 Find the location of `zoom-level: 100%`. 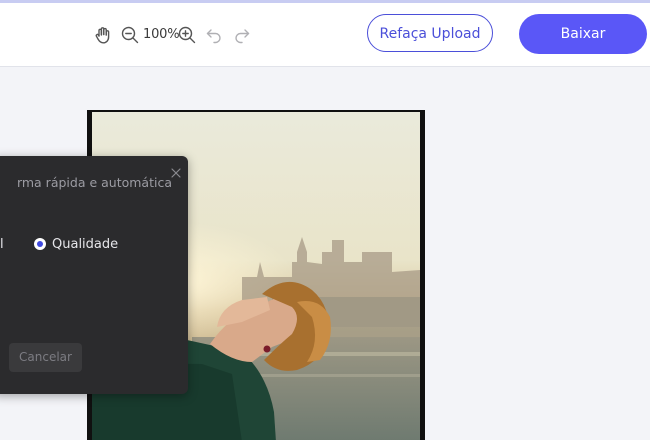

zoom-level: 100% is located at coordinates (161, 34).